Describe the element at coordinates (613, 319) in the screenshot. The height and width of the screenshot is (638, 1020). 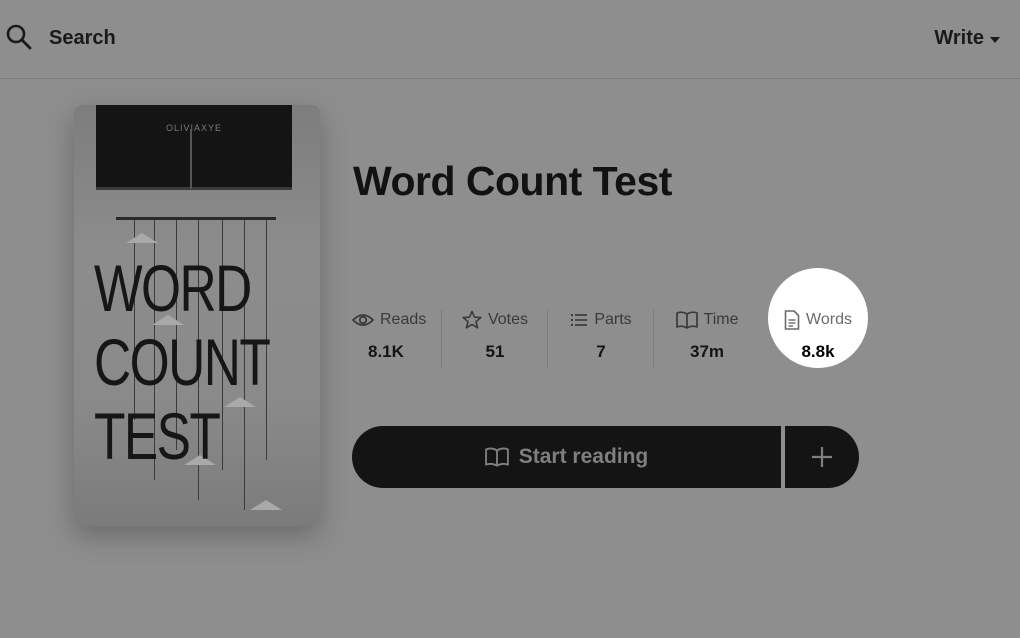
I see `stat-label: Parts` at that location.